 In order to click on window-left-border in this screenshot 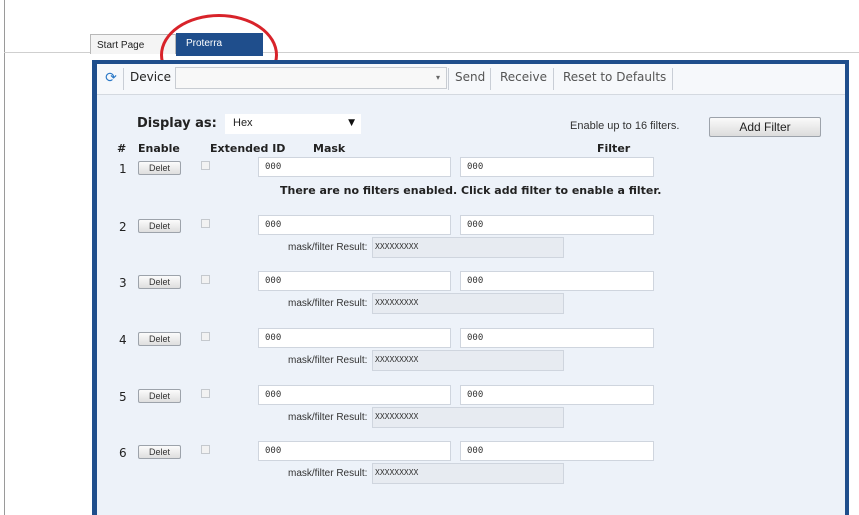, I will do `click(4, 257)`.